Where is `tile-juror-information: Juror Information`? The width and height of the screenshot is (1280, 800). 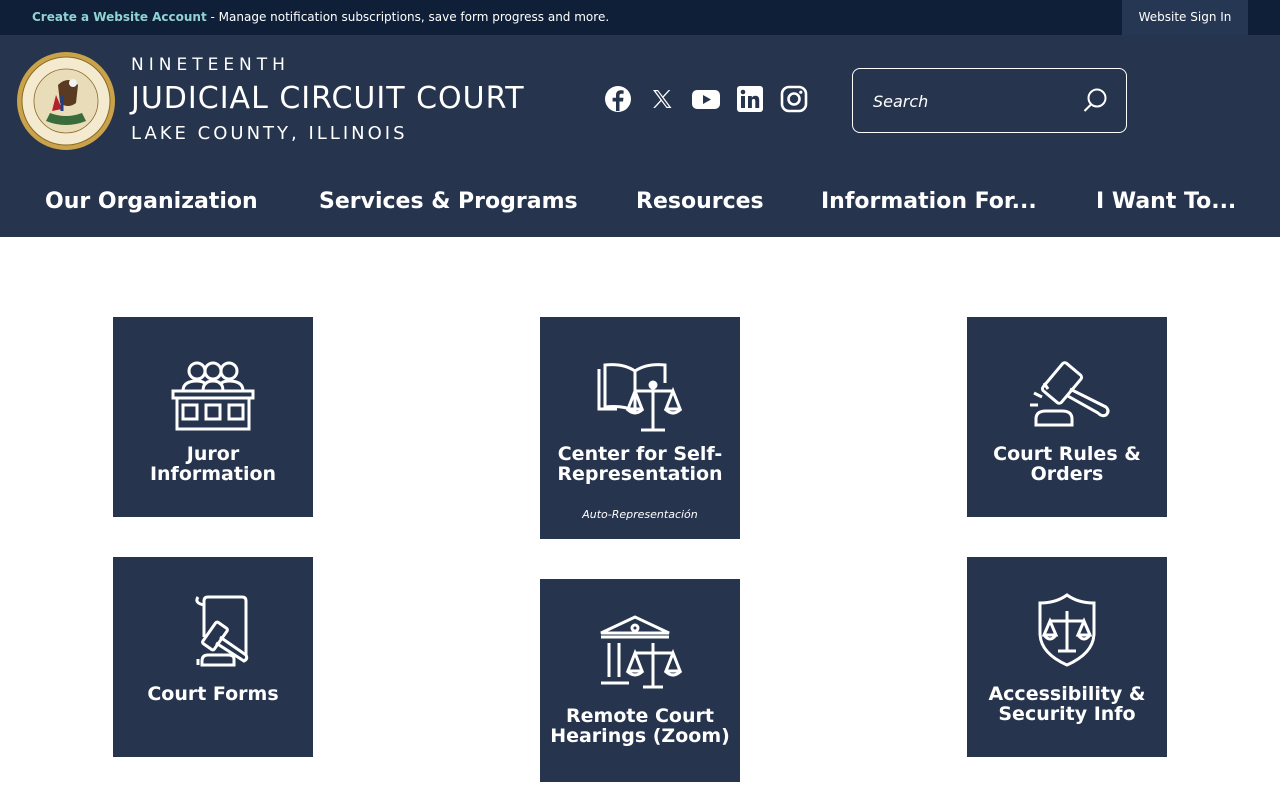 tile-juror-information: Juror Information is located at coordinates (213, 417).